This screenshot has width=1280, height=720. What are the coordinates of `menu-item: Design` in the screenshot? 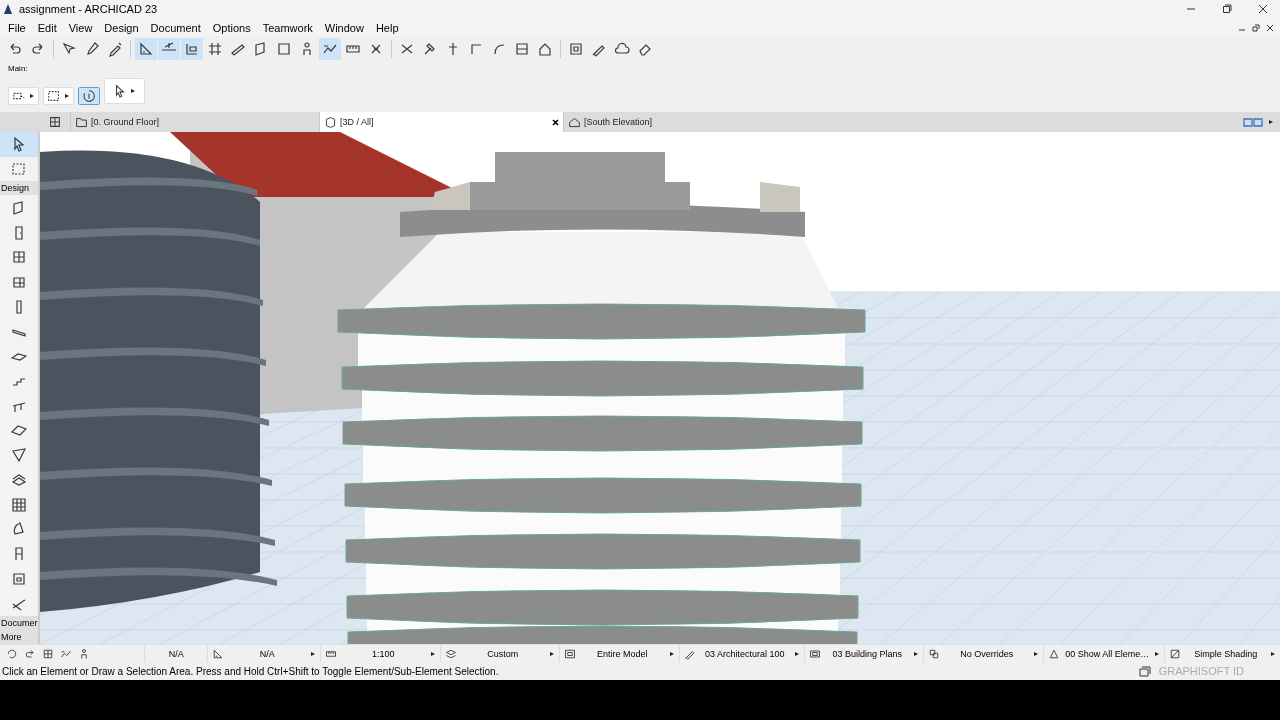 It's located at (121, 27).